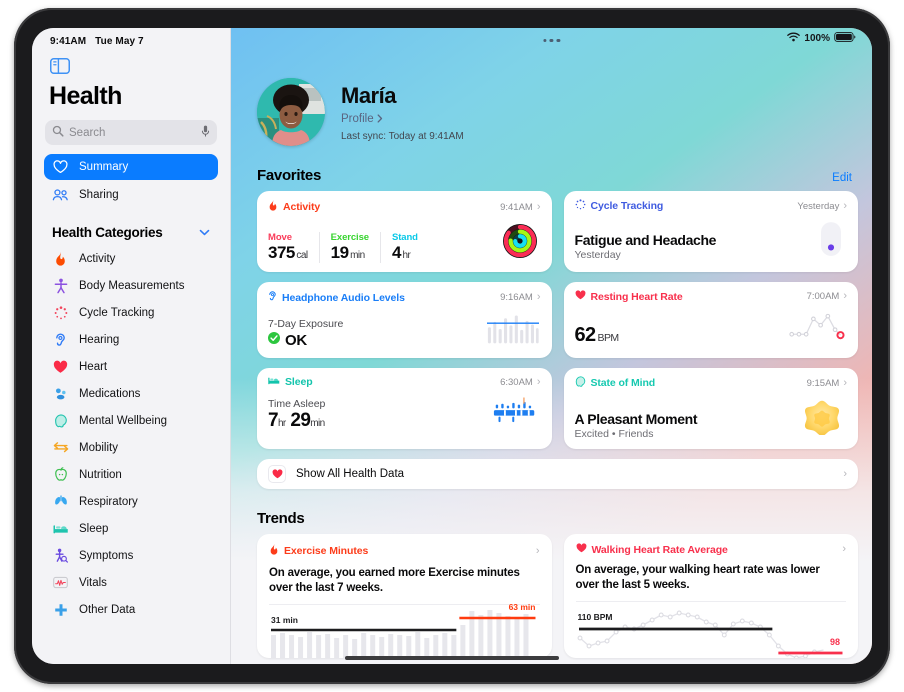  Describe the element at coordinates (94, 528) in the screenshot. I see `sidebar-item-label: Sleep` at that location.